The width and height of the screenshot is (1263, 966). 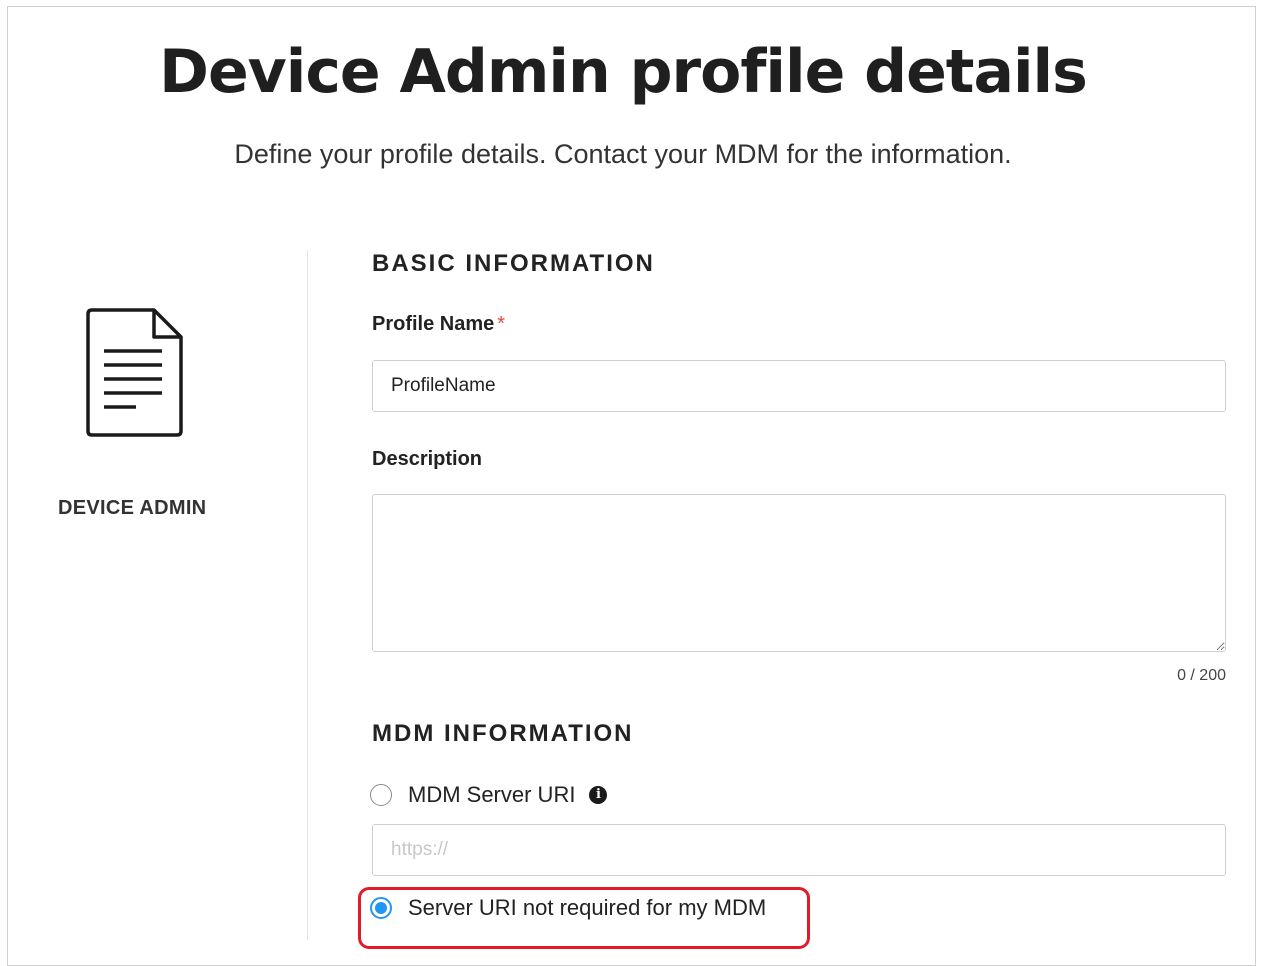 I want to click on document-icon, so click(x=134, y=372).